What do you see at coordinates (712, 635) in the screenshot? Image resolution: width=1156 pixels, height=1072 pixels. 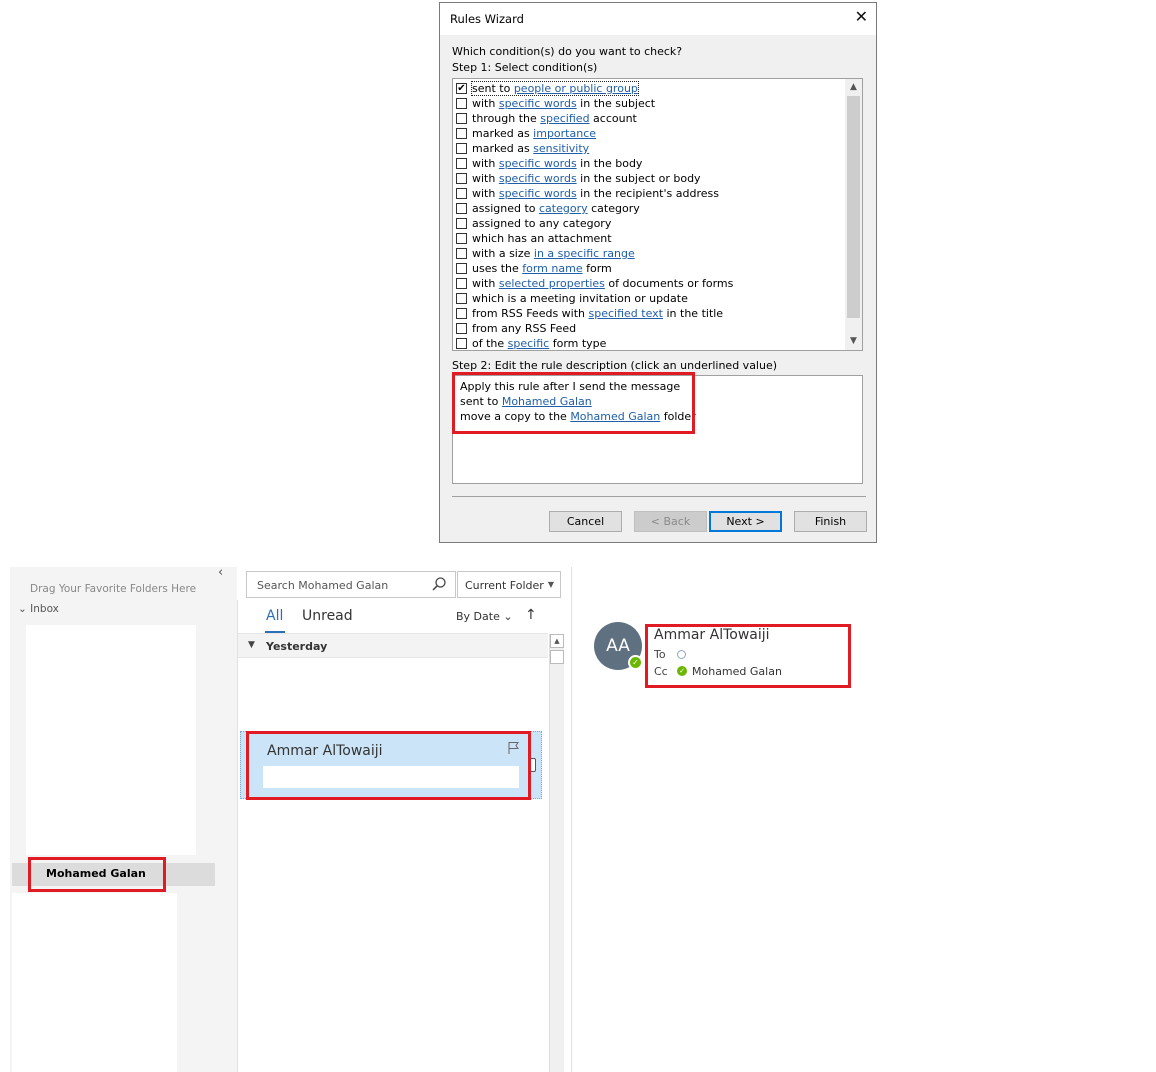 I see `reading-sender-name: Ammar AlTowaiji` at bounding box center [712, 635].